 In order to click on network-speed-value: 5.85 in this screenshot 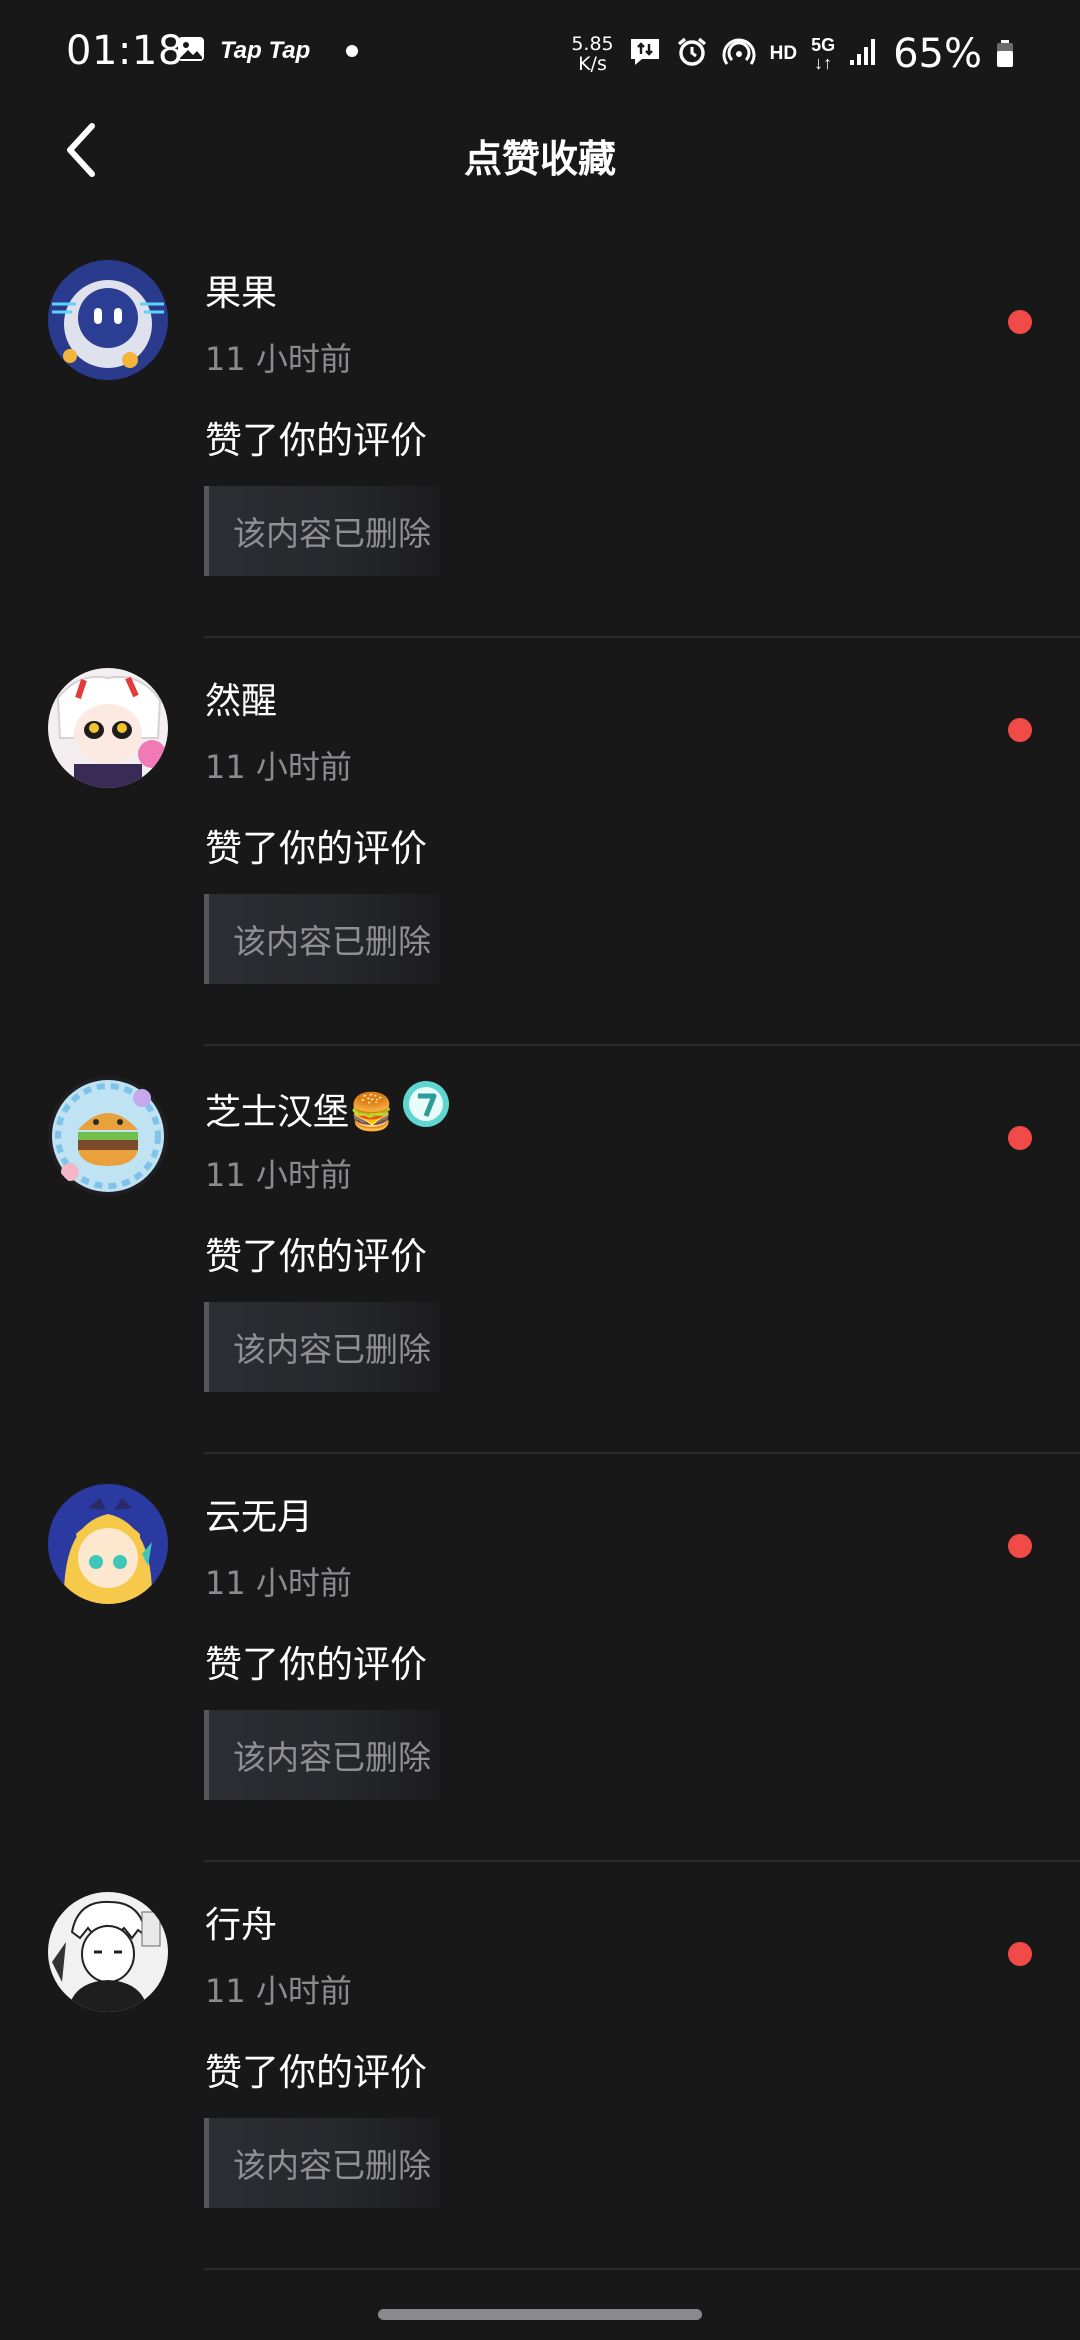, I will do `click(592, 44)`.